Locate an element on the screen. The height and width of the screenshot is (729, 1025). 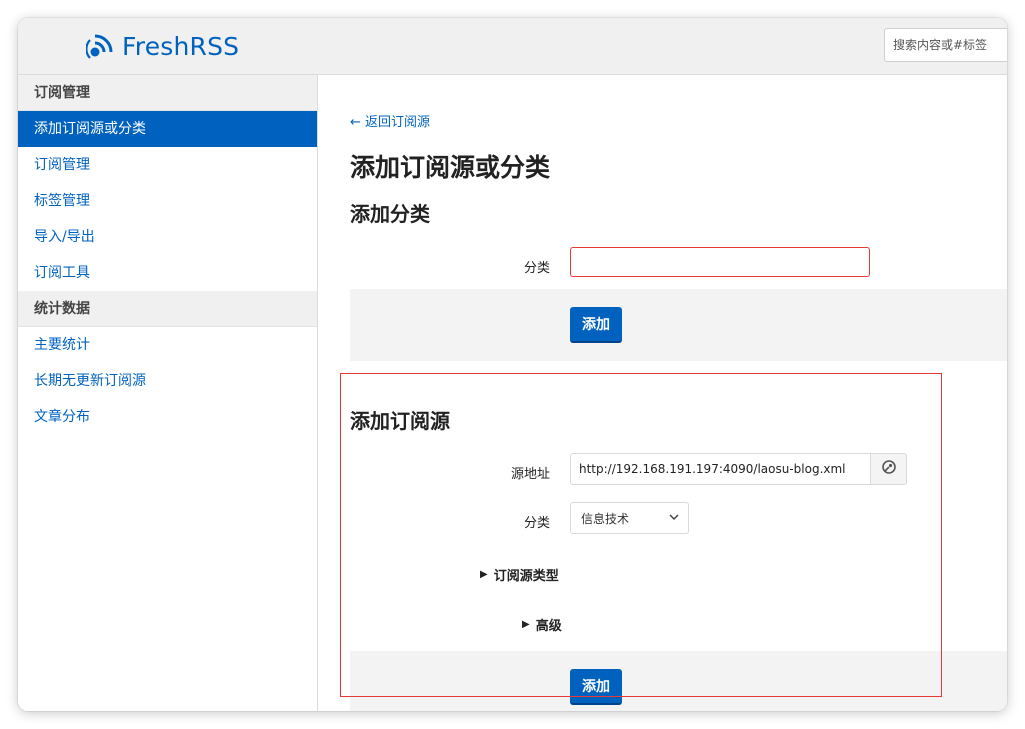
feed-check-button is located at coordinates (888, 469).